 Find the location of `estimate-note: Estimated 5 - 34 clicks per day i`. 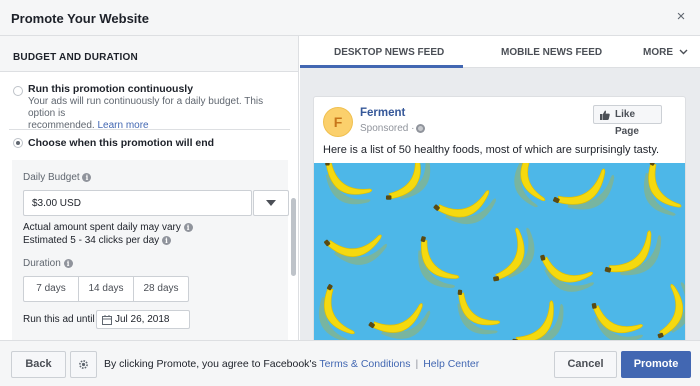

estimate-note: Estimated 5 - 34 clicks per day i is located at coordinates (97, 240).